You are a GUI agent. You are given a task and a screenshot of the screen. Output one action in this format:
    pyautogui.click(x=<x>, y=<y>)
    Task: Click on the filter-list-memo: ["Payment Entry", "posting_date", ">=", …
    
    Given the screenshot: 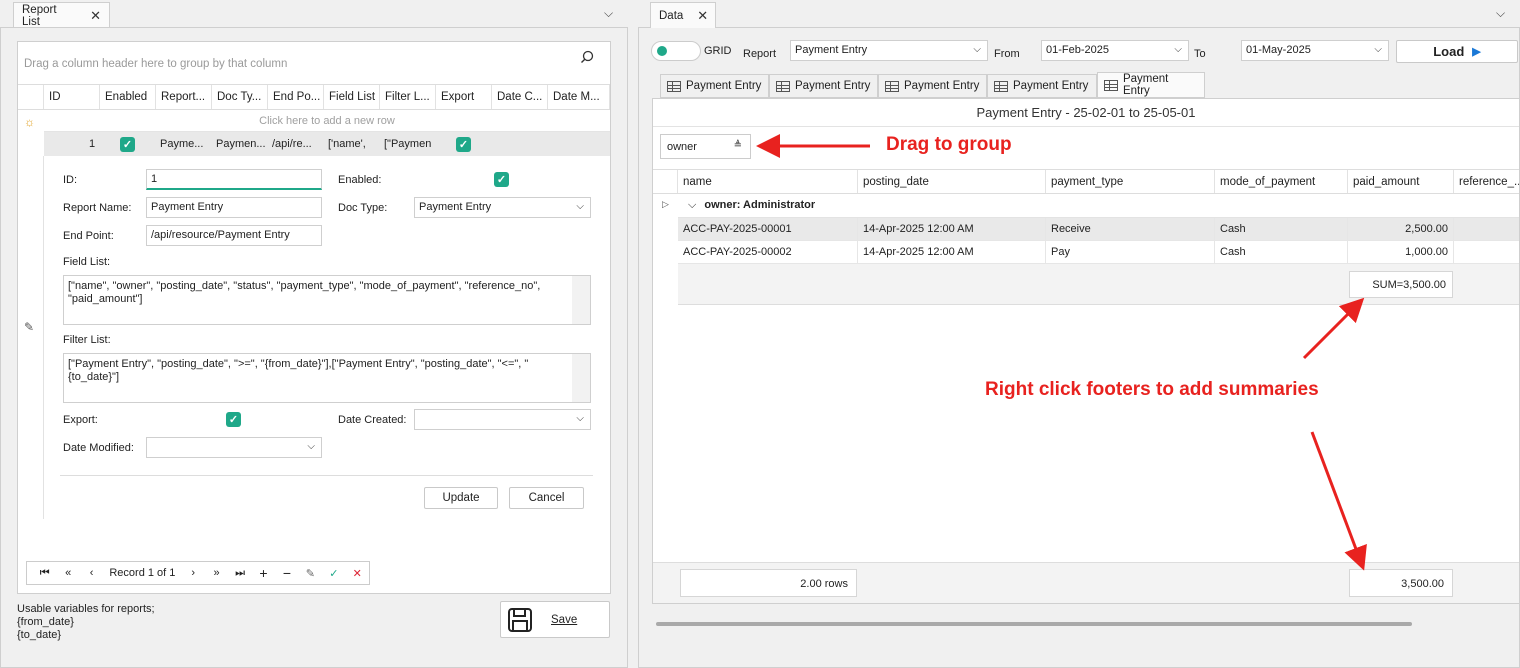 What is the action you would take?
    pyautogui.click(x=327, y=378)
    